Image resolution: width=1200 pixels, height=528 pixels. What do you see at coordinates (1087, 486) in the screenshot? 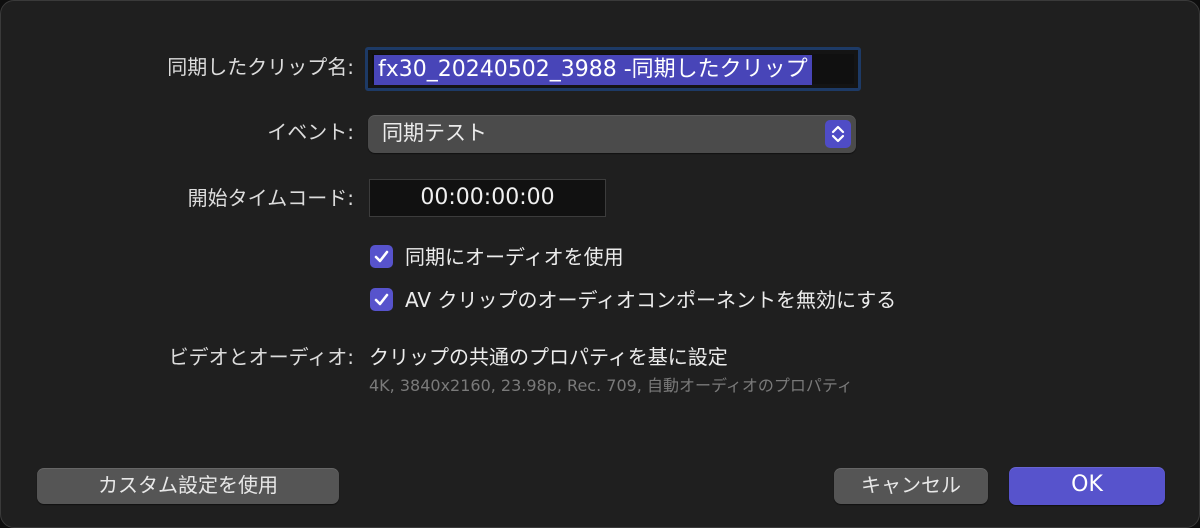
I see `ok-button: OK` at bounding box center [1087, 486].